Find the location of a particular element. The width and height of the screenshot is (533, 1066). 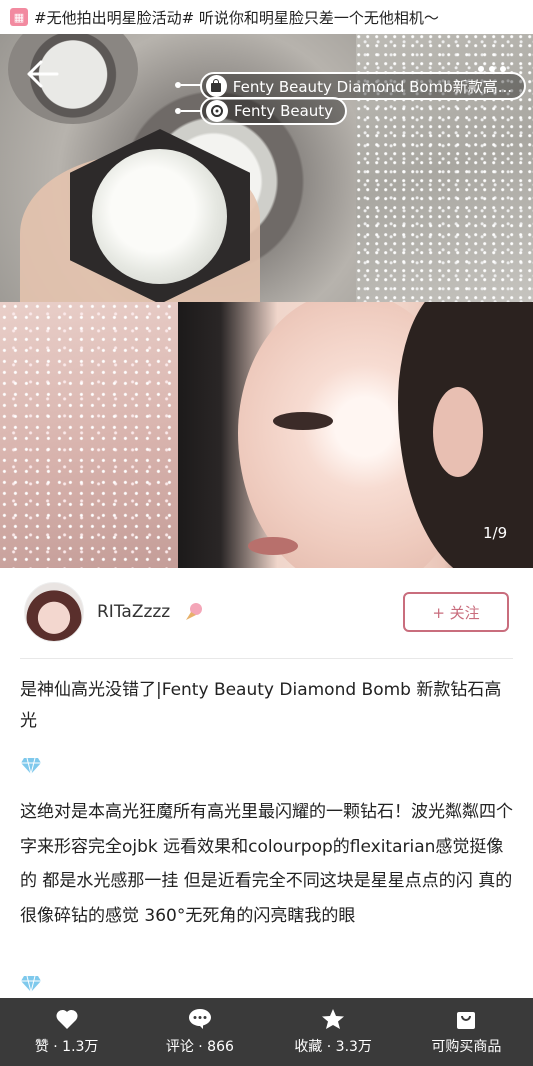

brand-tag: Fenty Beauty is located at coordinates (274, 111).